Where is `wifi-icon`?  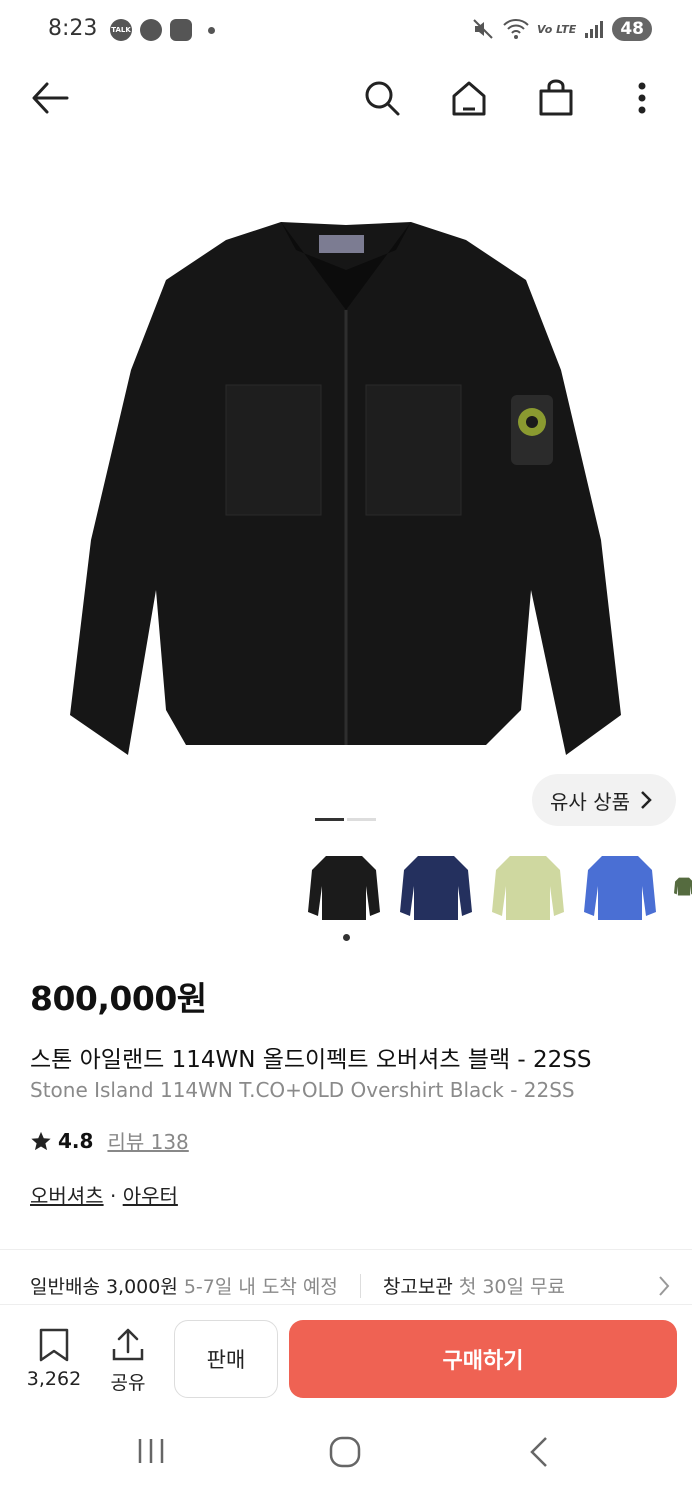 wifi-icon is located at coordinates (516, 29).